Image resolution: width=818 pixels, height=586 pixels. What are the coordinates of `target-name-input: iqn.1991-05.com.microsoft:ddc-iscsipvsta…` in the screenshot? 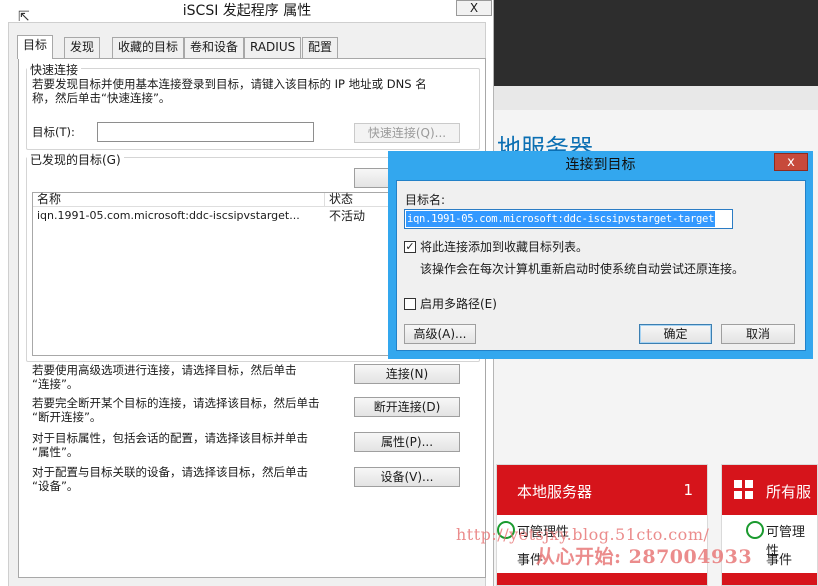 It's located at (568, 219).